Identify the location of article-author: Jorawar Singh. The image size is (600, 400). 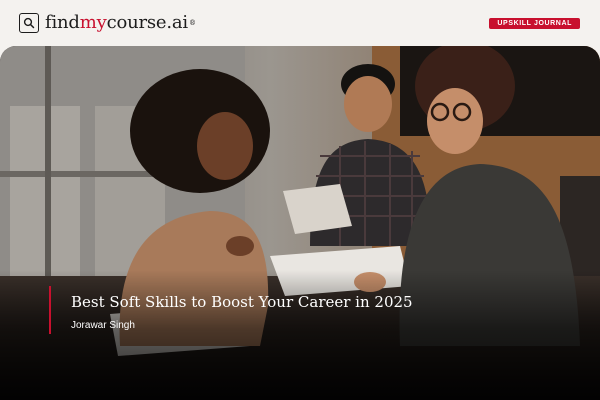
(320, 326).